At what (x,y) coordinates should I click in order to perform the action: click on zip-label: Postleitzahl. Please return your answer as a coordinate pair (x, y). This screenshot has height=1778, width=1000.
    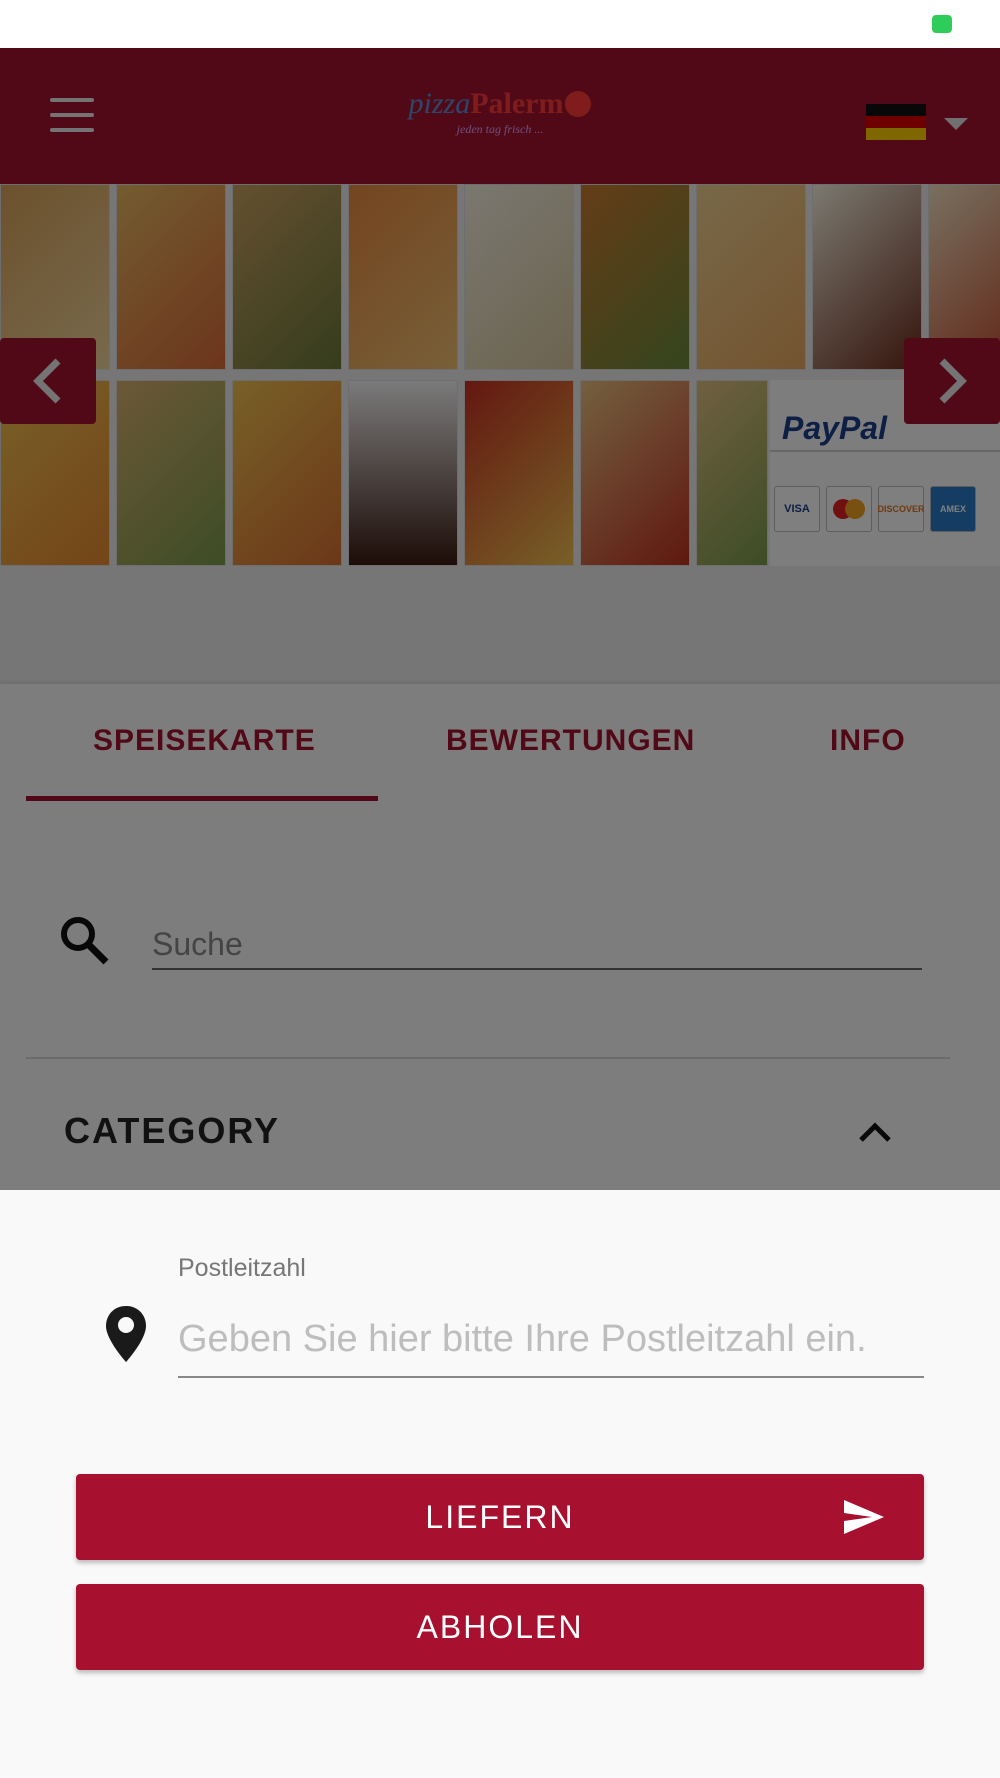
    Looking at the image, I should click on (242, 1268).